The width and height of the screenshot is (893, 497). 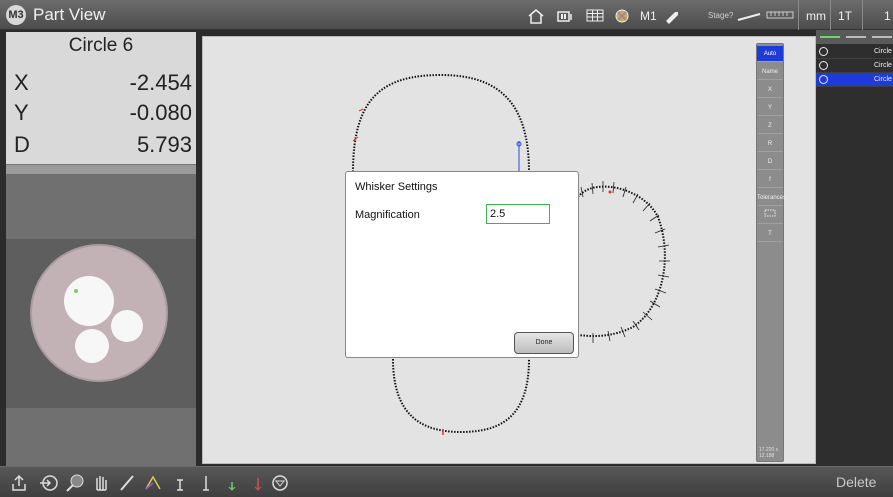 What do you see at coordinates (544, 343) in the screenshot?
I see `done-button: Done` at bounding box center [544, 343].